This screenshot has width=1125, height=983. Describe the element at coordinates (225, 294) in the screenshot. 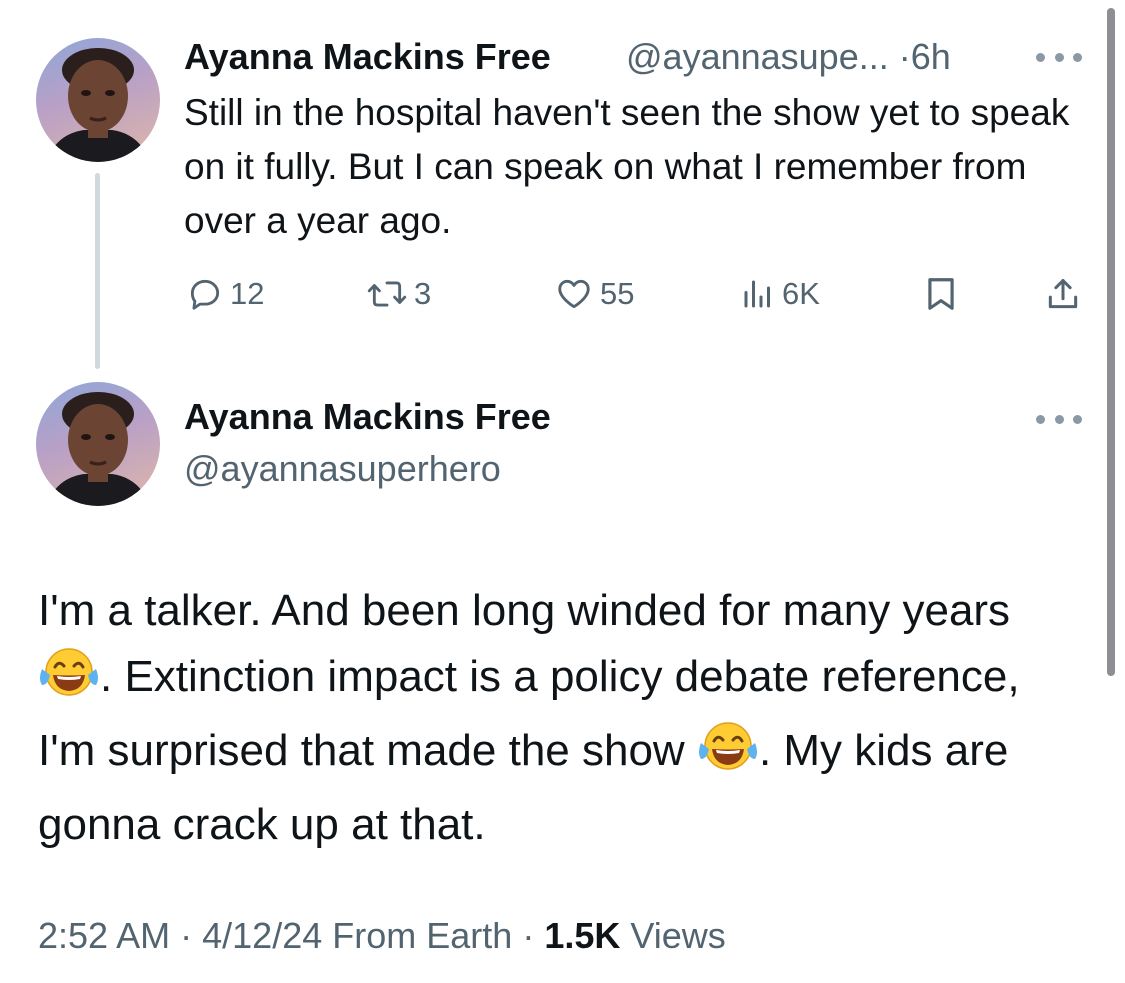

I see `reply-button: 12` at that location.